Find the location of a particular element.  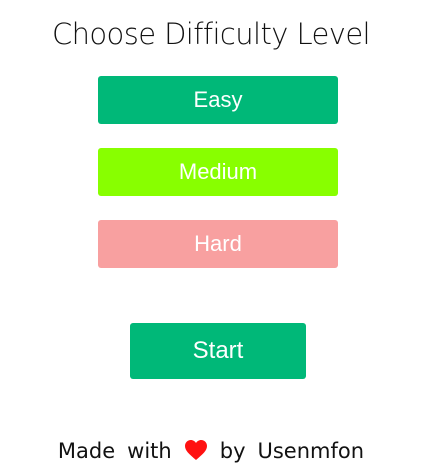

heart-icon is located at coordinates (196, 453).